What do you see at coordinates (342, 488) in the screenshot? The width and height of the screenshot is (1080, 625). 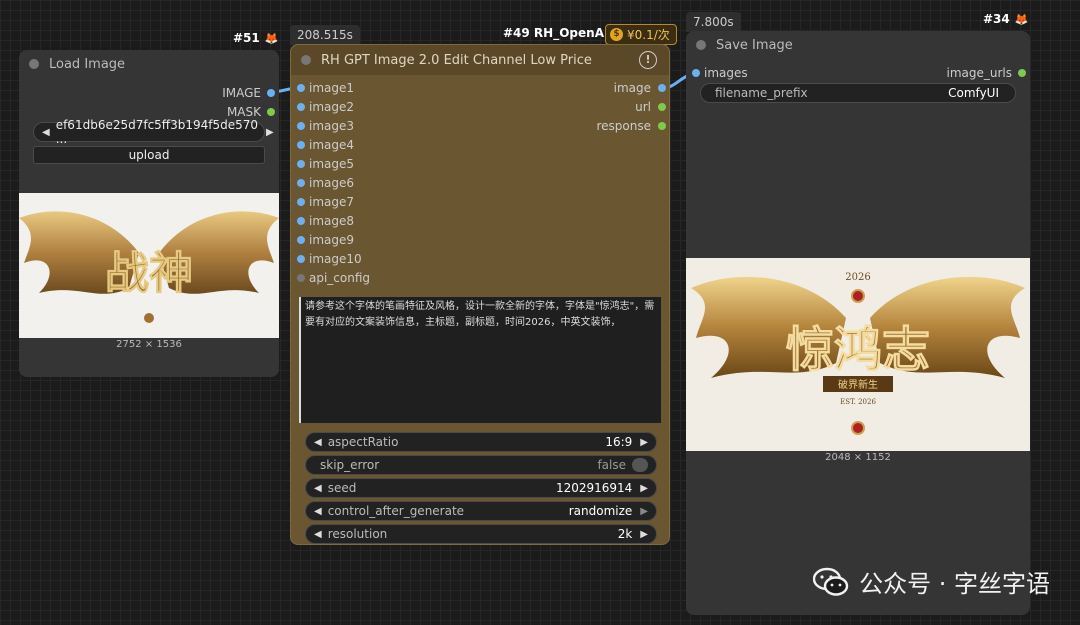 I see `widget-label: seed` at bounding box center [342, 488].